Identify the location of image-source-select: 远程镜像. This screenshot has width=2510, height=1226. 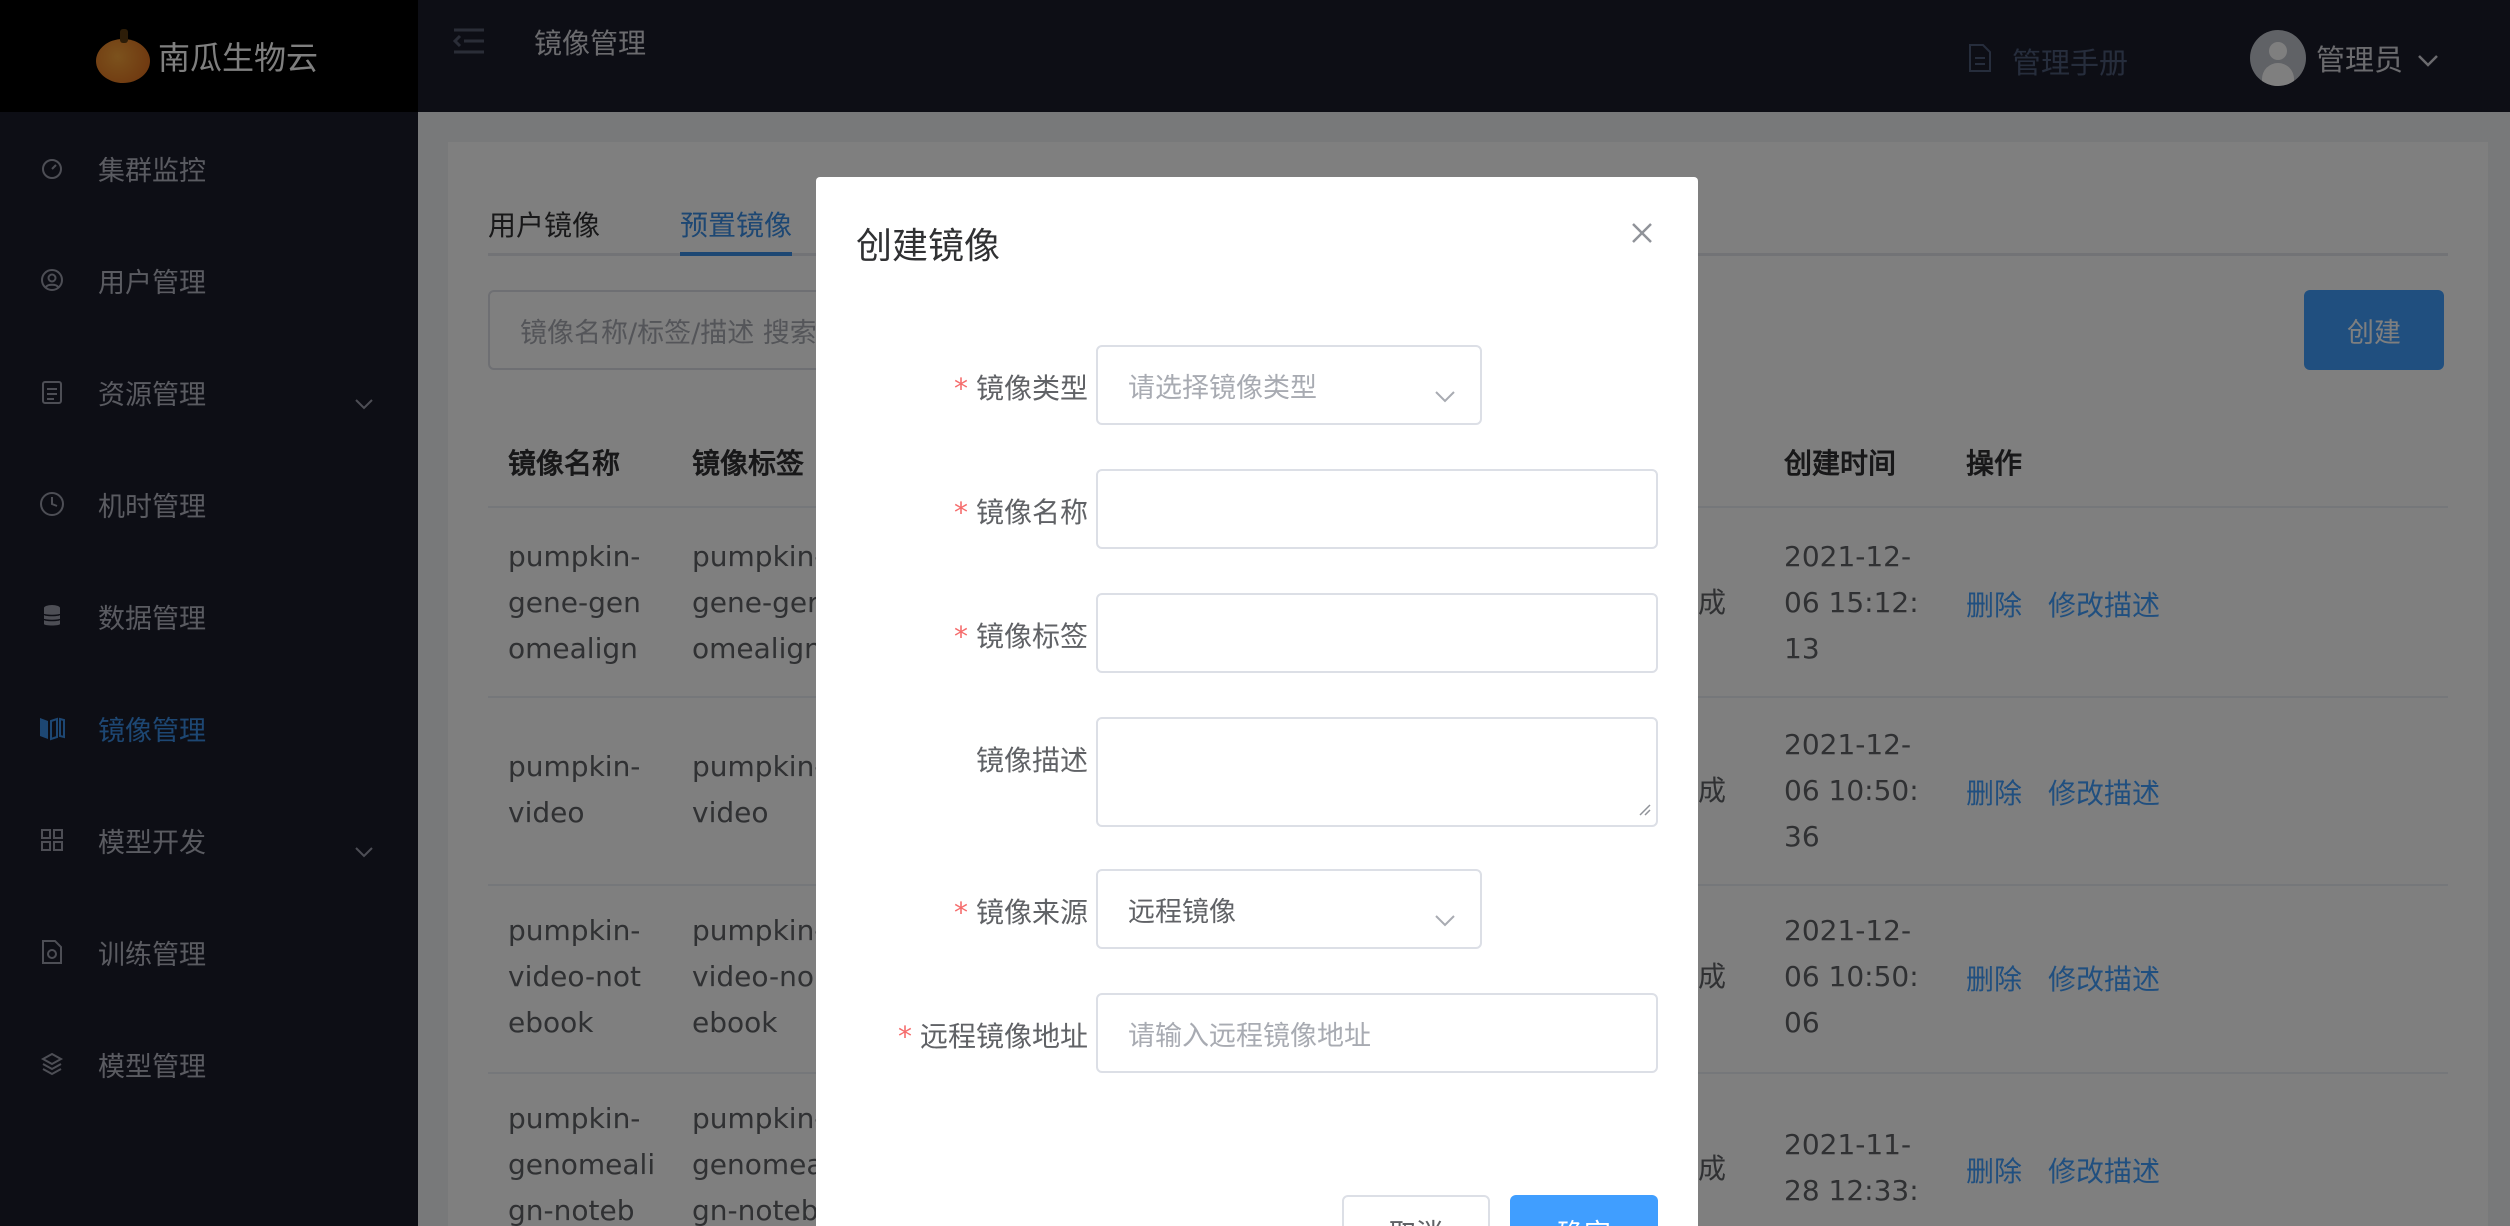
(1289, 909).